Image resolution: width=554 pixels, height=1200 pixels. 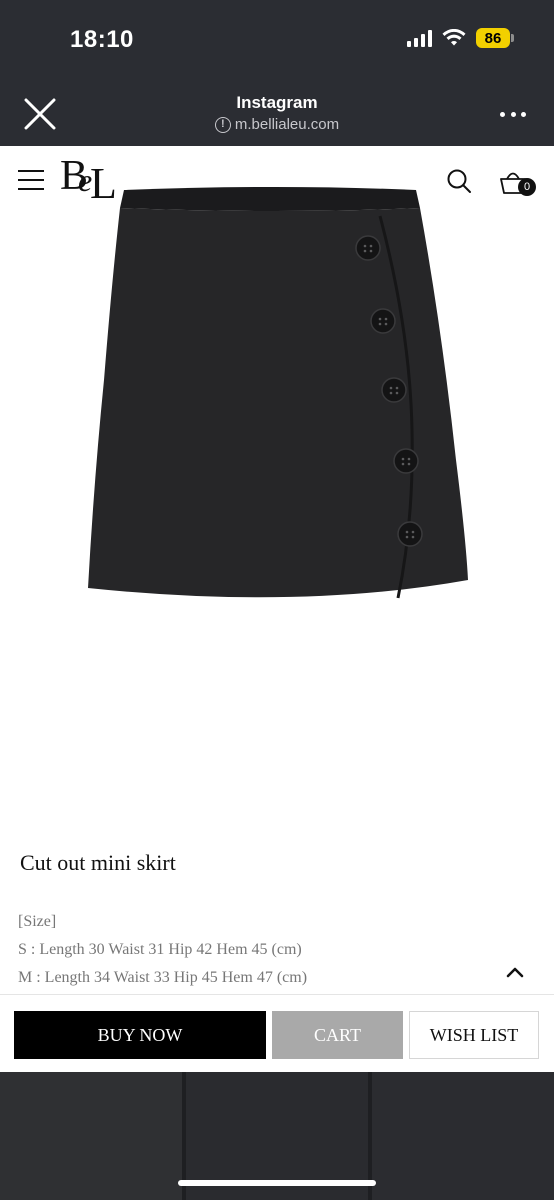 I want to click on hamburger-icon, so click(x=31, y=171).